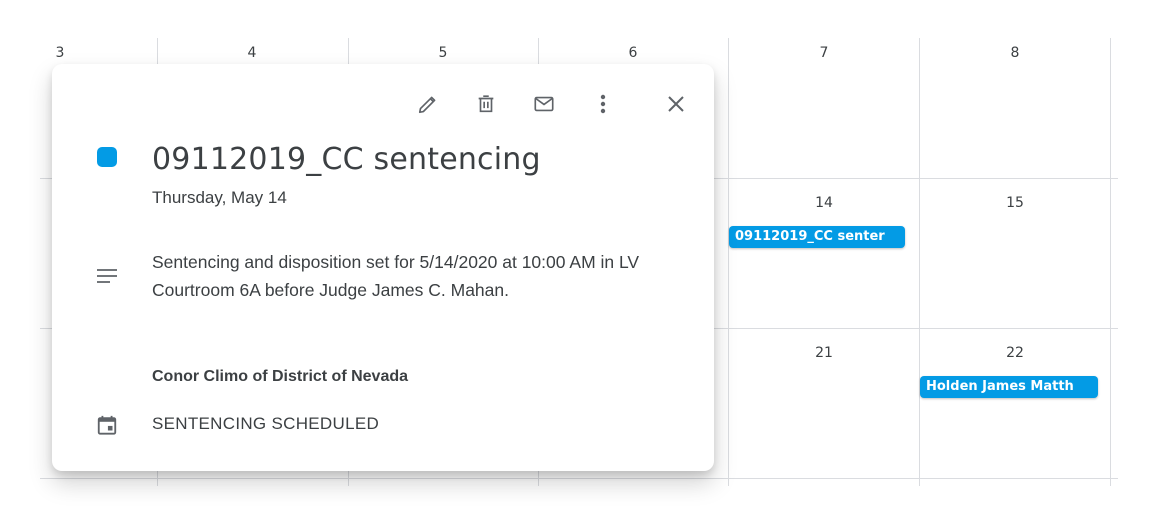  I want to click on day-number-21: 21, so click(824, 353).